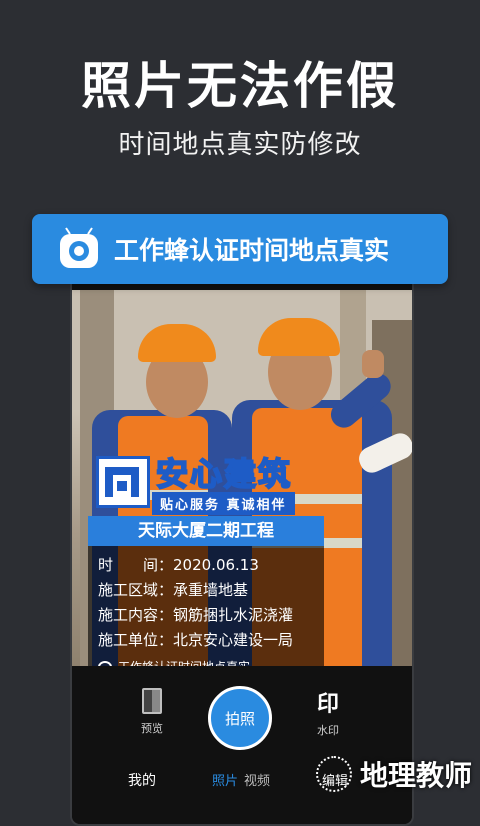 The image size is (480, 826). I want to click on info-company: 施工单位：北京安心建设一局, so click(196, 640).